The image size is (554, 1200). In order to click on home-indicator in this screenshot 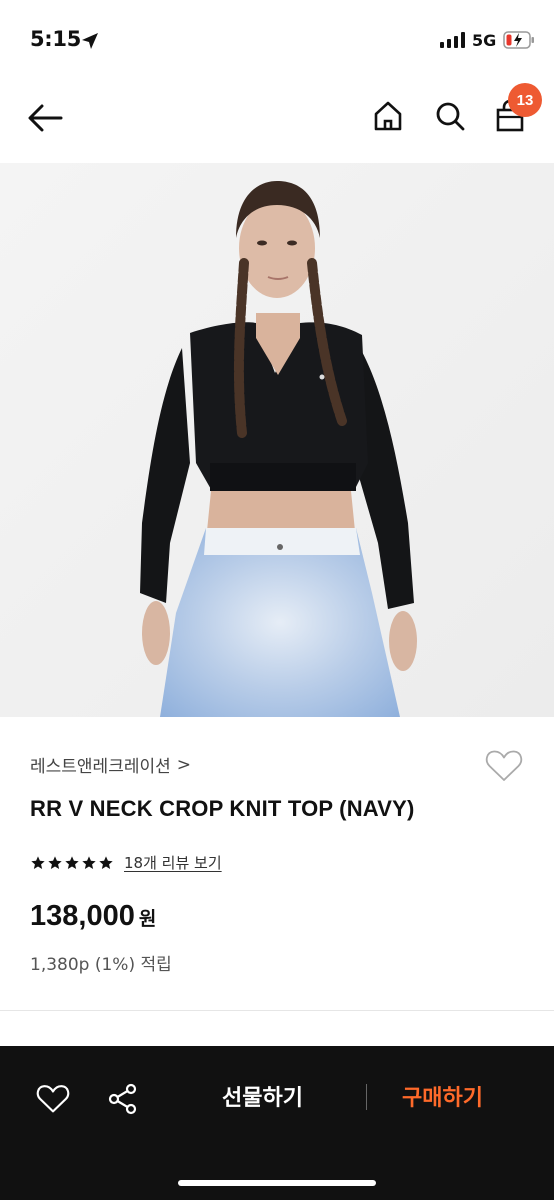, I will do `click(277, 1183)`.